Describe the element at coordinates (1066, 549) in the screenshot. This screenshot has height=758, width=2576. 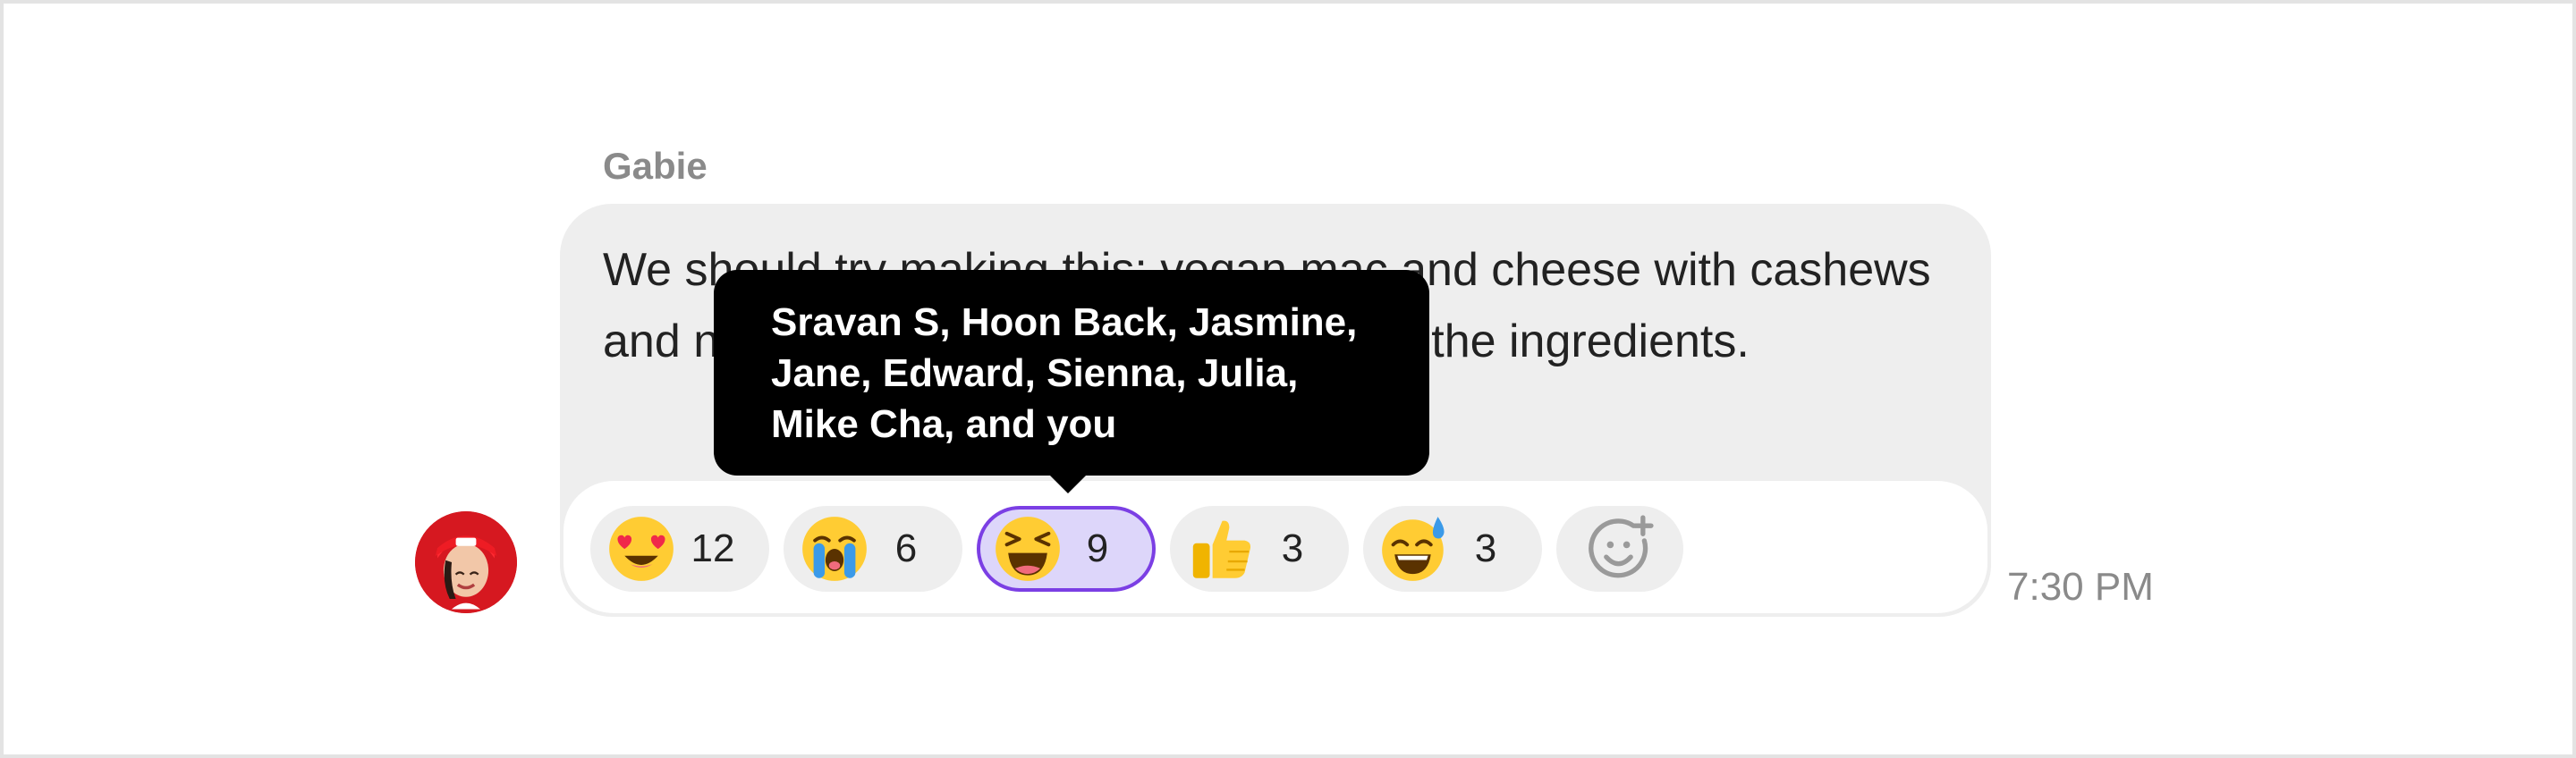
I see `reaction-chip-laughing: 9` at that location.